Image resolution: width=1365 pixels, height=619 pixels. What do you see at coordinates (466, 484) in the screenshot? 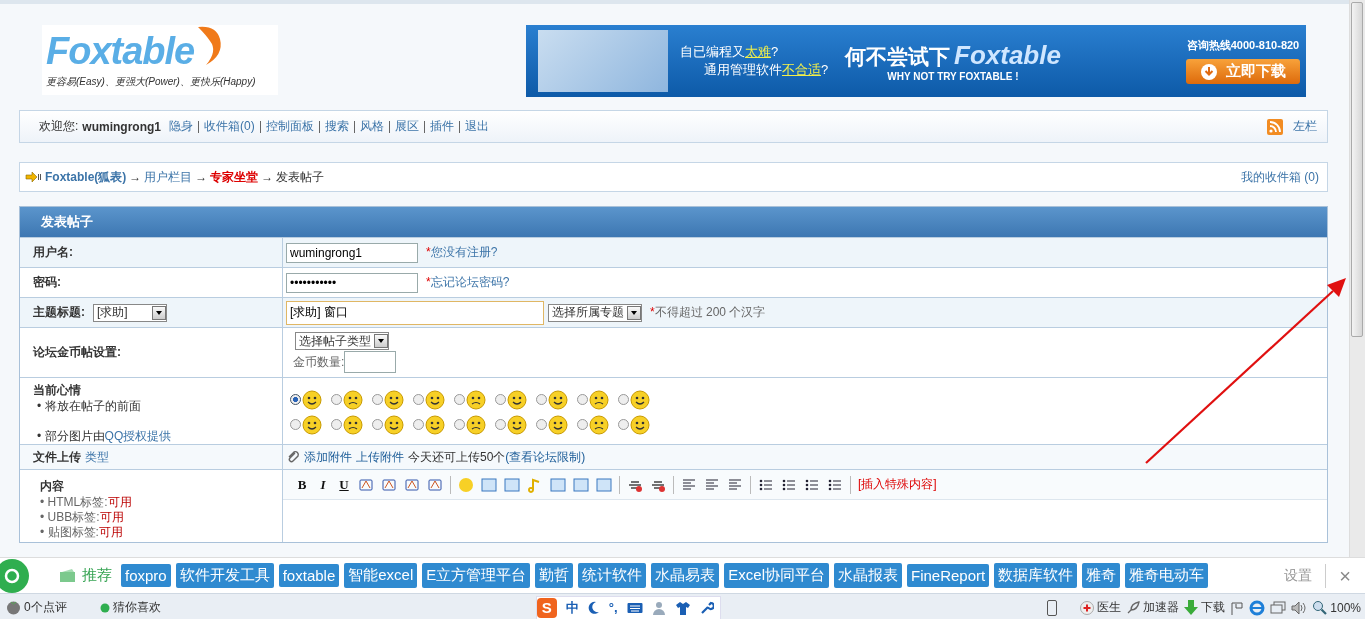
I see `smiley-icon` at bounding box center [466, 484].